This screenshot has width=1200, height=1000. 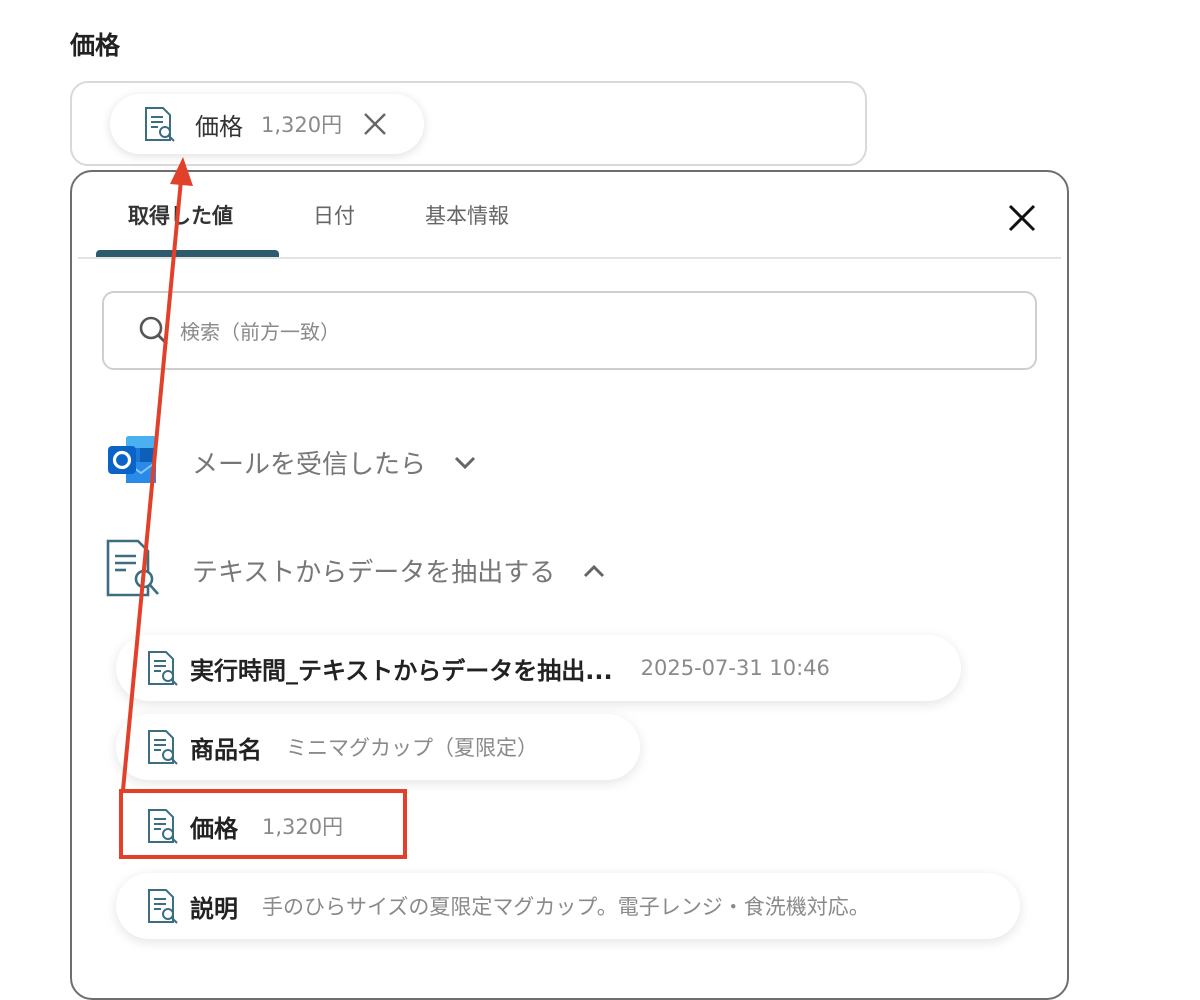 What do you see at coordinates (1022, 218) in the screenshot?
I see `close-icon` at bounding box center [1022, 218].